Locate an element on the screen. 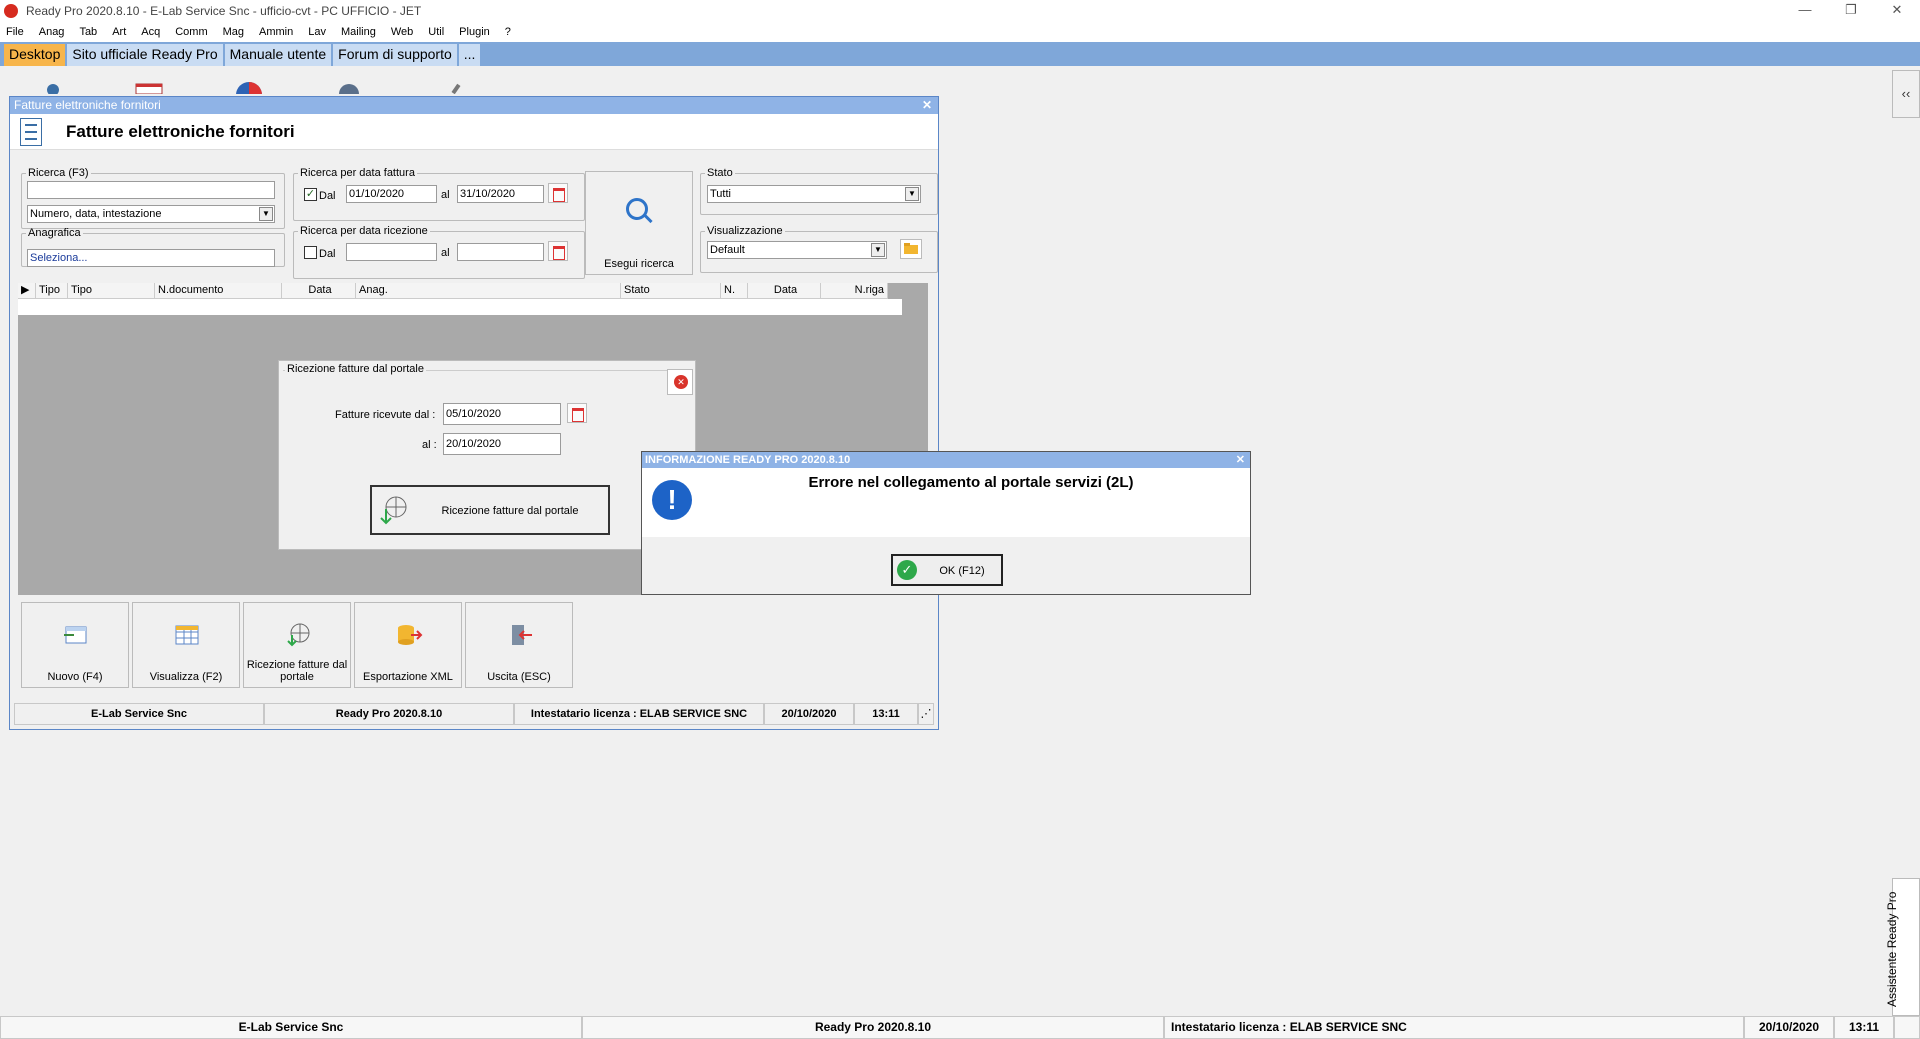 This screenshot has height=1039, width=1920. globe-download-icon is located at coordinates (298, 635).